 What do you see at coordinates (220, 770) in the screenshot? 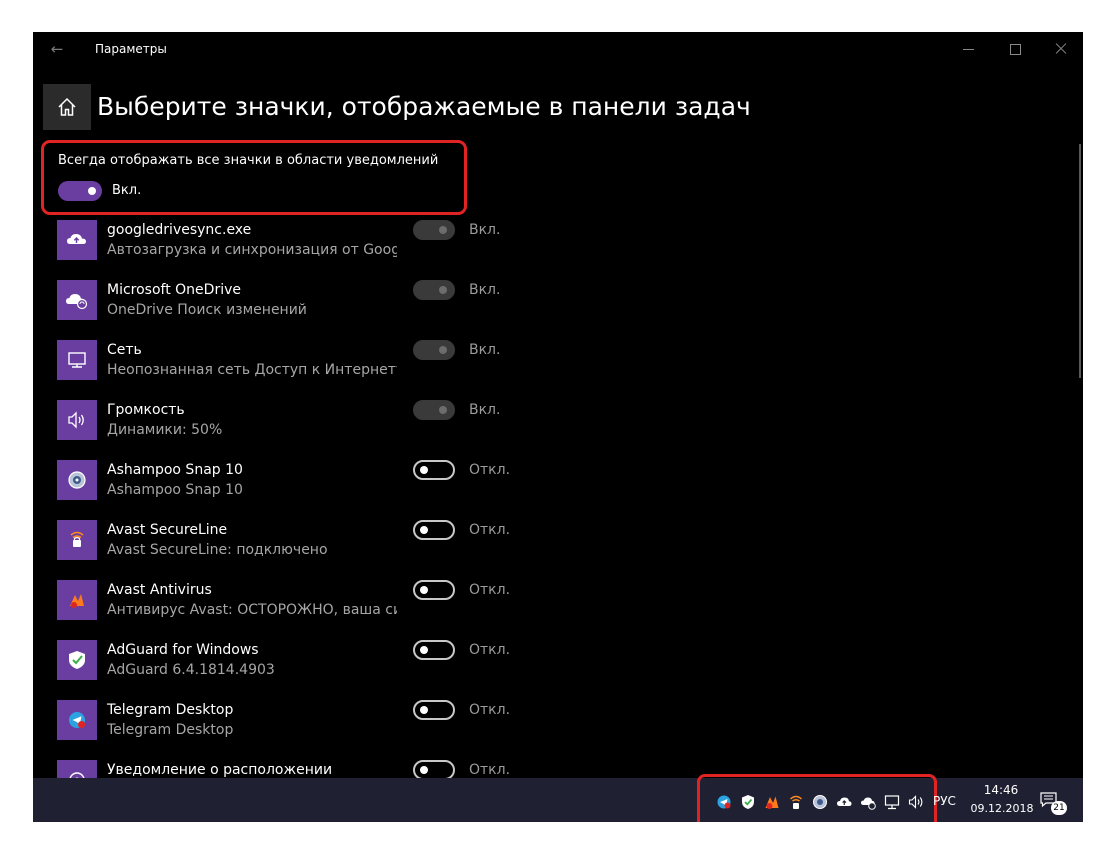
I see `item-title: Уведомление о расположении` at bounding box center [220, 770].